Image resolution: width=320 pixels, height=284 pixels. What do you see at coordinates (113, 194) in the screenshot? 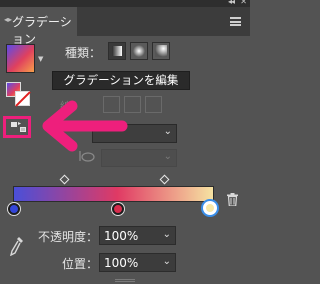
I see `gradient-slider` at bounding box center [113, 194].